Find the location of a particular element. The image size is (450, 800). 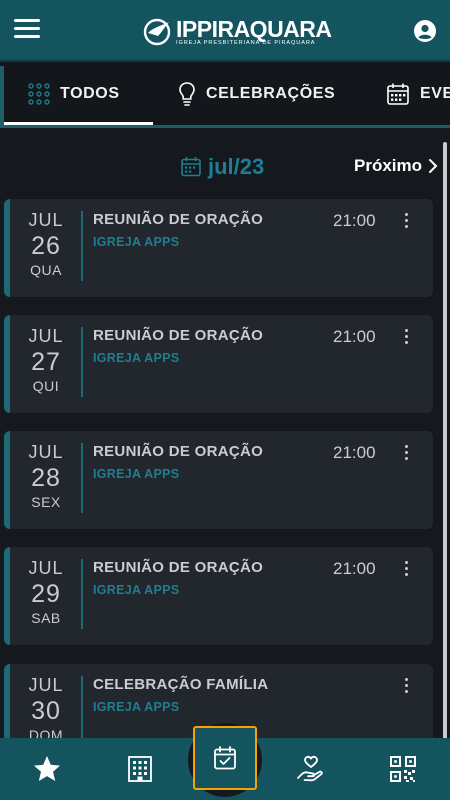

tab-celebracoes: CELEBRAÇÕES is located at coordinates (257, 93).